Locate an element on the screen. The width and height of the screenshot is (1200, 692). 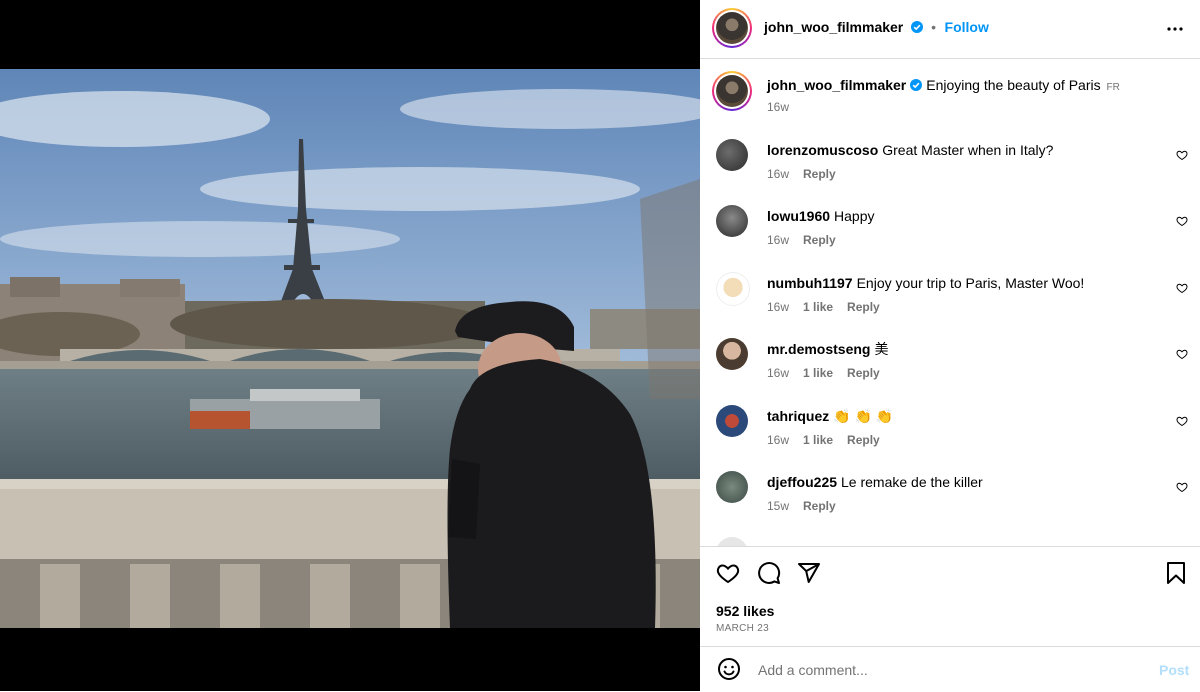
post-header: john_woo_filmmaker • Follow is located at coordinates (950, 29).